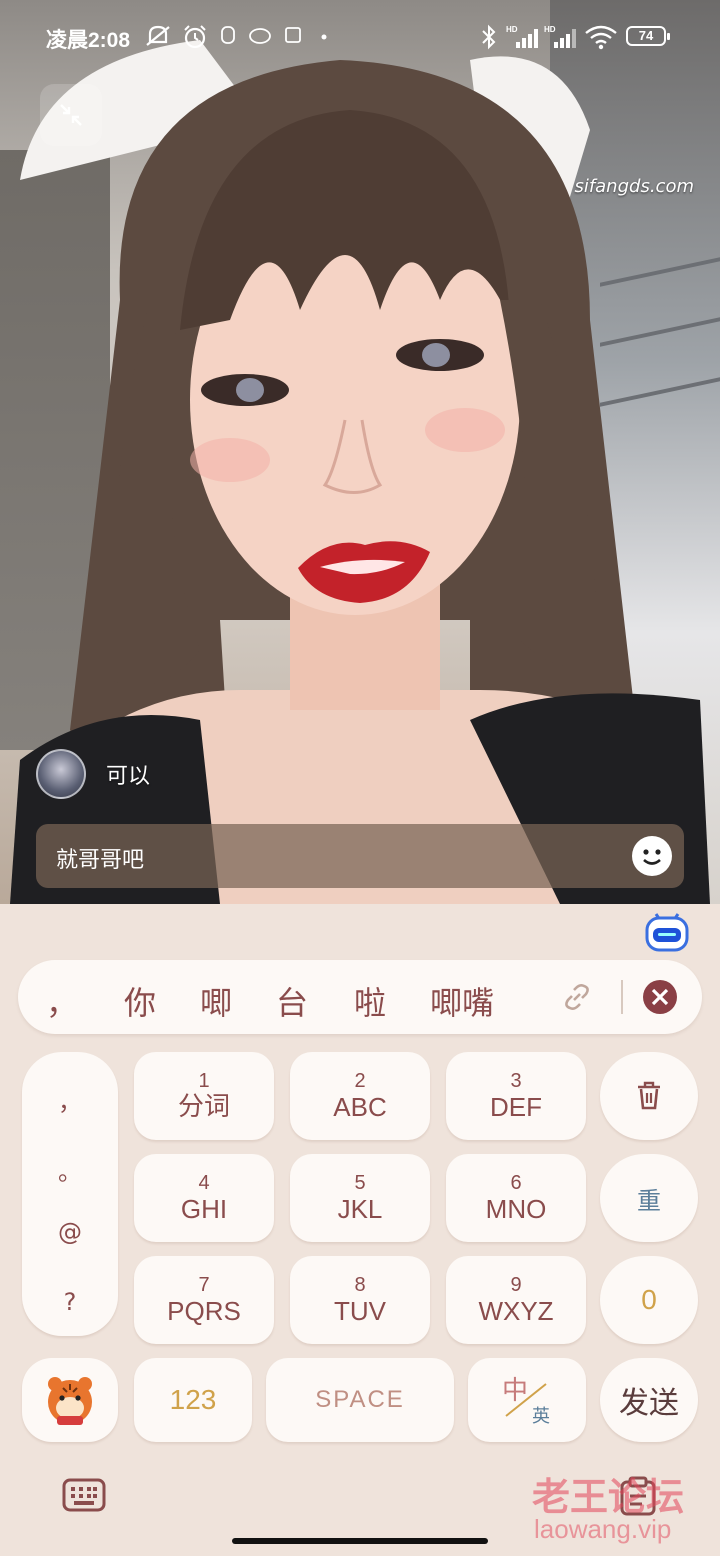  I want to click on key-number: 1, so click(204, 1081).